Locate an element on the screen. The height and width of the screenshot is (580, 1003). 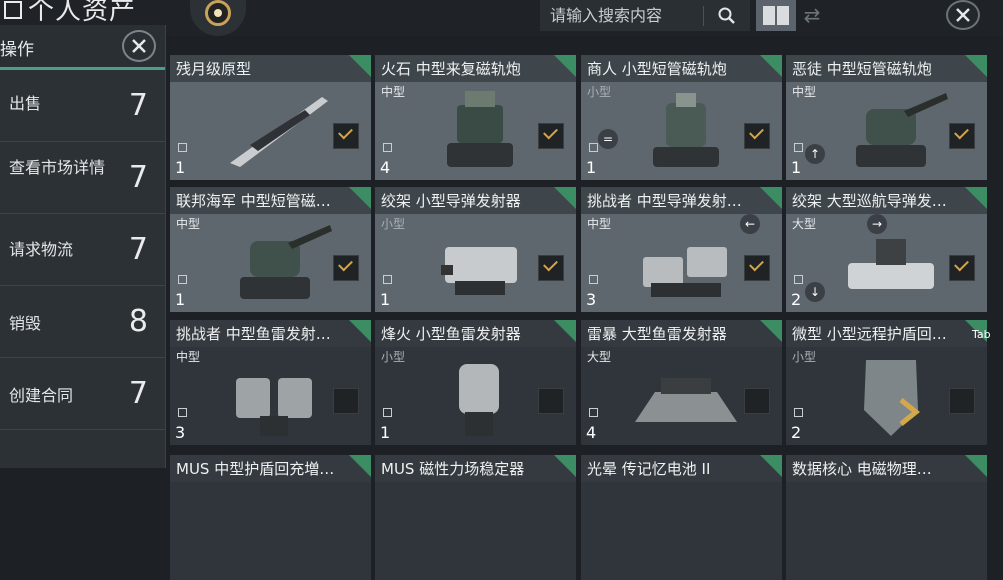
item-card: 雷暴 大型鱼雷发射器 大型 4 is located at coordinates (681, 382).